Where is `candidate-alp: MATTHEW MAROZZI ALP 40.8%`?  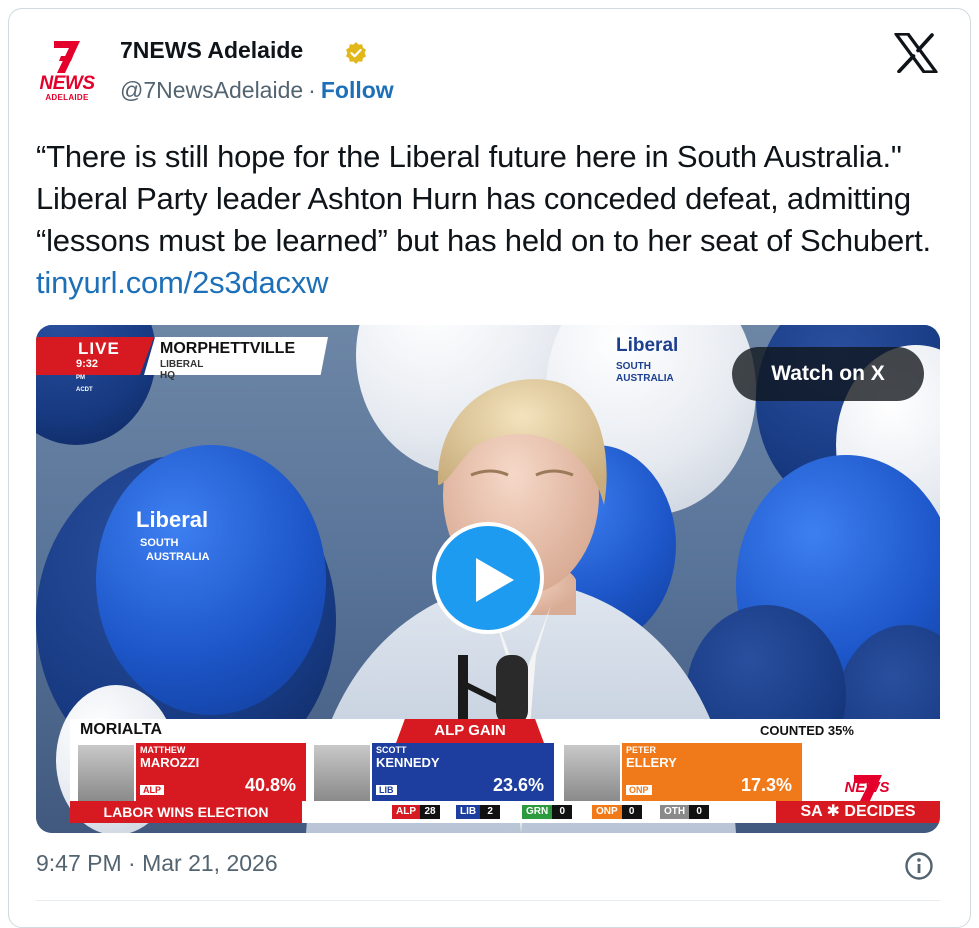 candidate-alp: MATTHEW MAROZZI ALP 40.8% is located at coordinates (192, 772).